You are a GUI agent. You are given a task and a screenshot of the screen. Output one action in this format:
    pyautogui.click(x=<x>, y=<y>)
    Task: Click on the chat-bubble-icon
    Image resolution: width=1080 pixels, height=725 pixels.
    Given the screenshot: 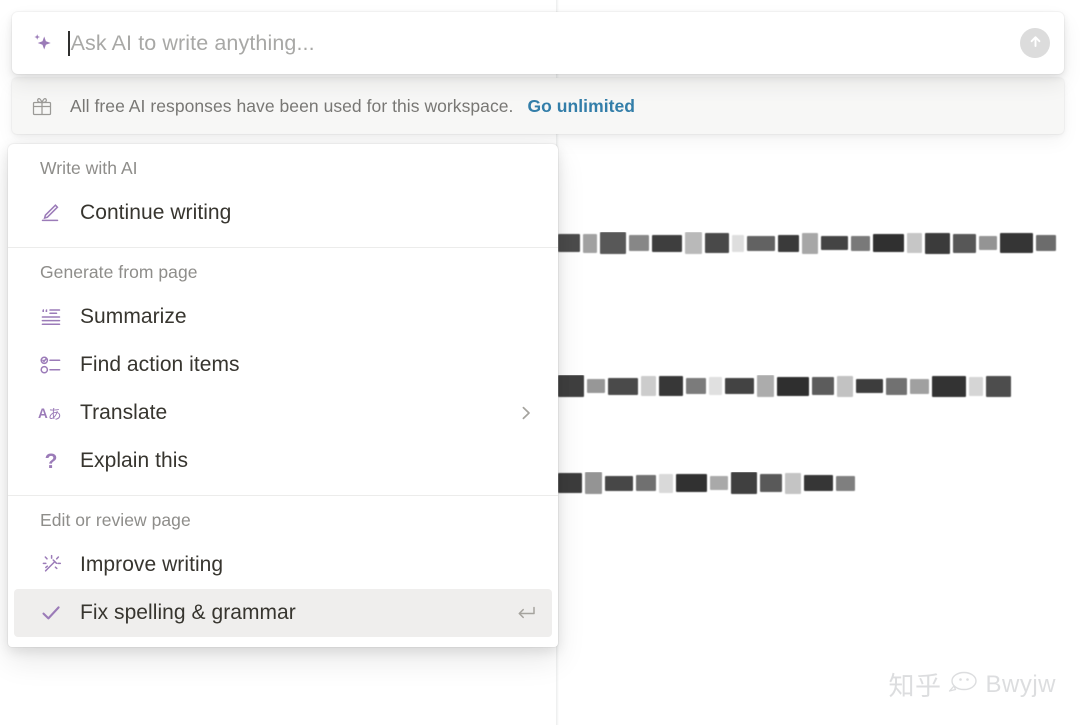 What is the action you would take?
    pyautogui.click(x=963, y=684)
    